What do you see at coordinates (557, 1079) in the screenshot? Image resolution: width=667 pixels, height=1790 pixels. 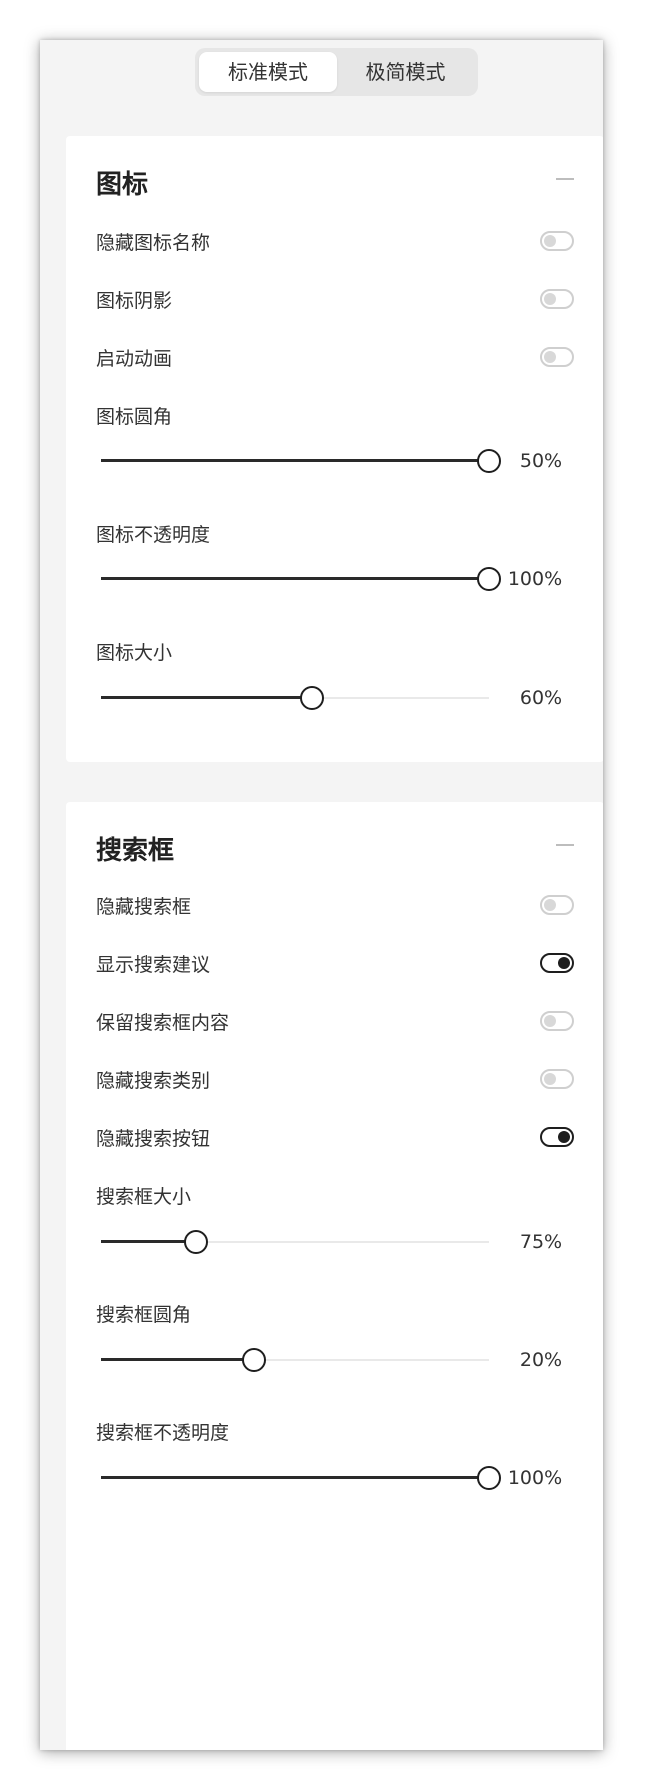 I see `hide-search-category-toggle` at bounding box center [557, 1079].